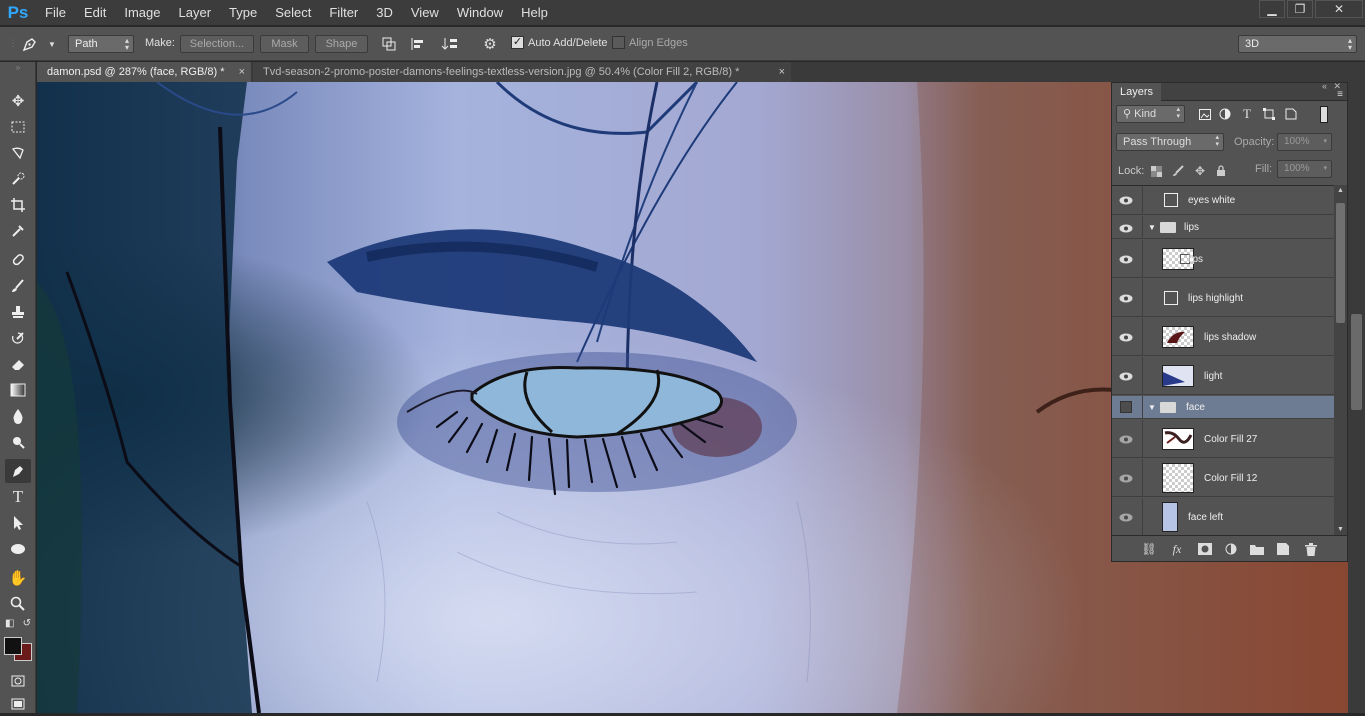 This screenshot has width=1365, height=716. What do you see at coordinates (1324, 114) in the screenshot?
I see `filter-toggle-switch` at bounding box center [1324, 114].